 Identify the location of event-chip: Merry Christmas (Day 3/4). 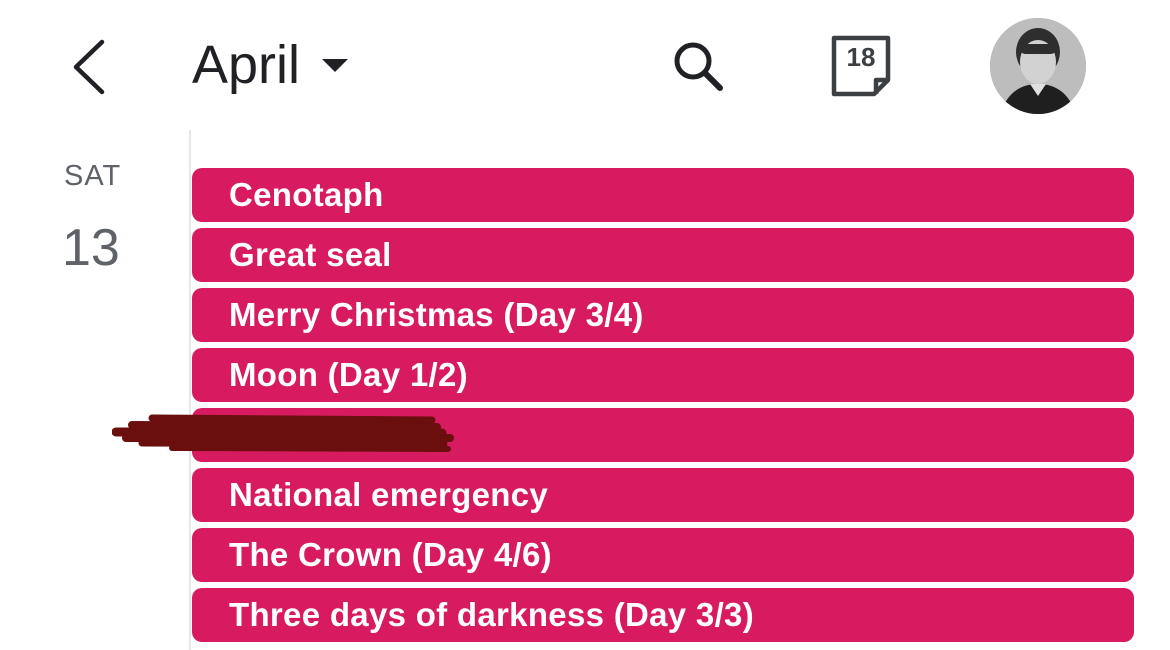
(663, 315).